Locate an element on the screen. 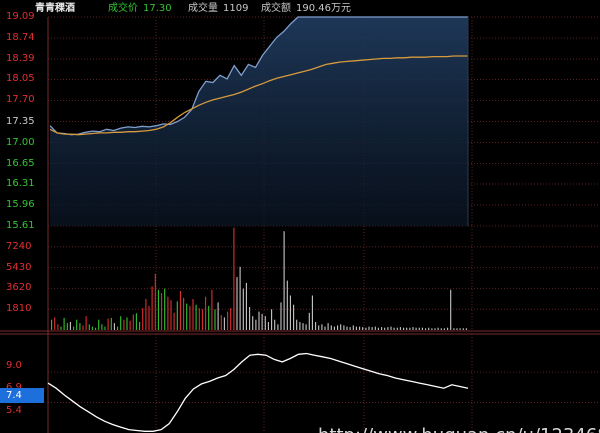 This screenshot has width=600, height=433. watermark-text: http://www.huguan.cn/u/1234681230 is located at coordinates (459, 429).